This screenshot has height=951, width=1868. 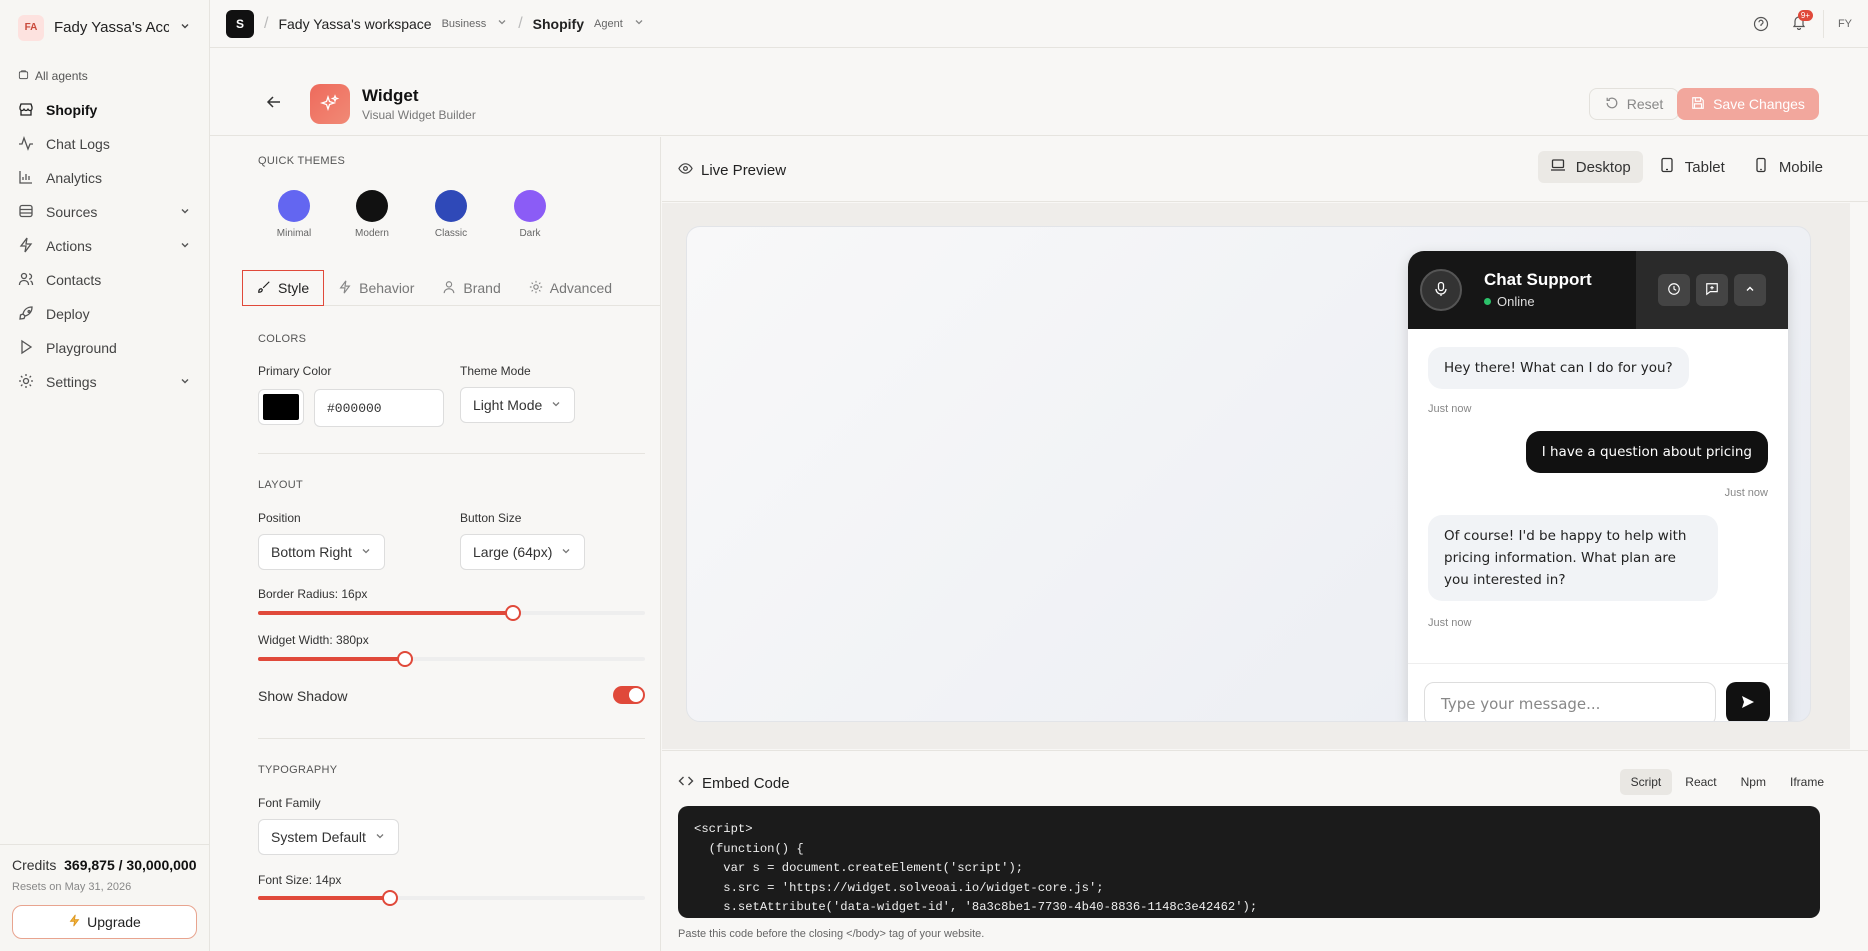 I want to click on primary-color-picker, so click(x=281, y=407).